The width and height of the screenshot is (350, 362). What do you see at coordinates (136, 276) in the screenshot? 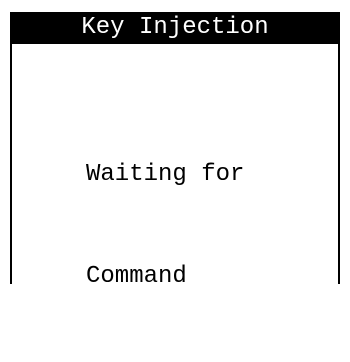
I see `status-message-line-2: Command` at bounding box center [136, 276].